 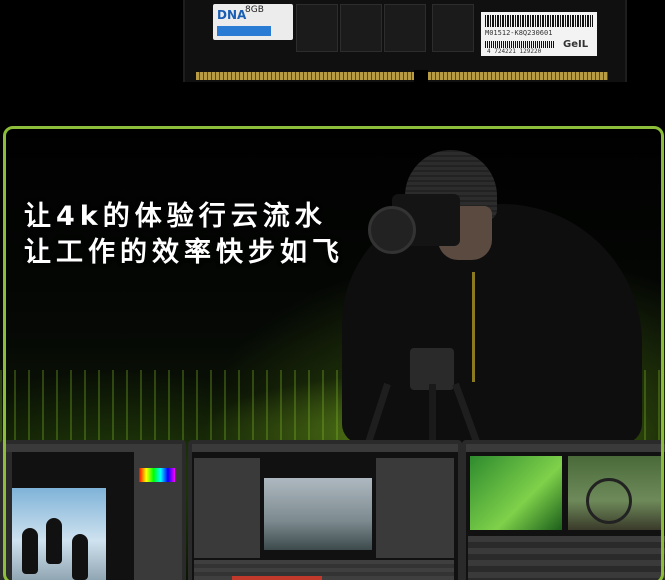 I want to click on gold-contacts, so click(x=402, y=76).